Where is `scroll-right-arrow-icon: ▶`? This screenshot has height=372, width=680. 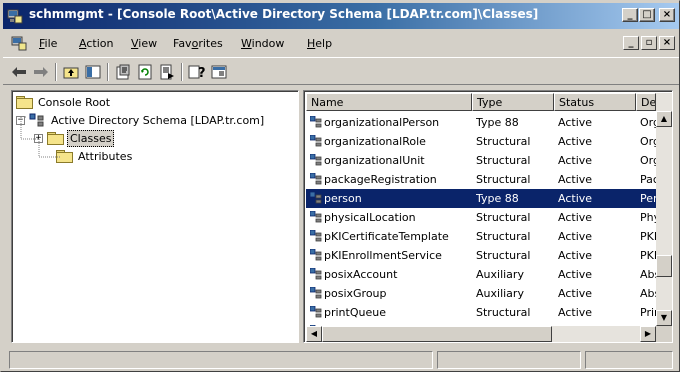 scroll-right-arrow-icon: ▶ is located at coordinates (648, 334).